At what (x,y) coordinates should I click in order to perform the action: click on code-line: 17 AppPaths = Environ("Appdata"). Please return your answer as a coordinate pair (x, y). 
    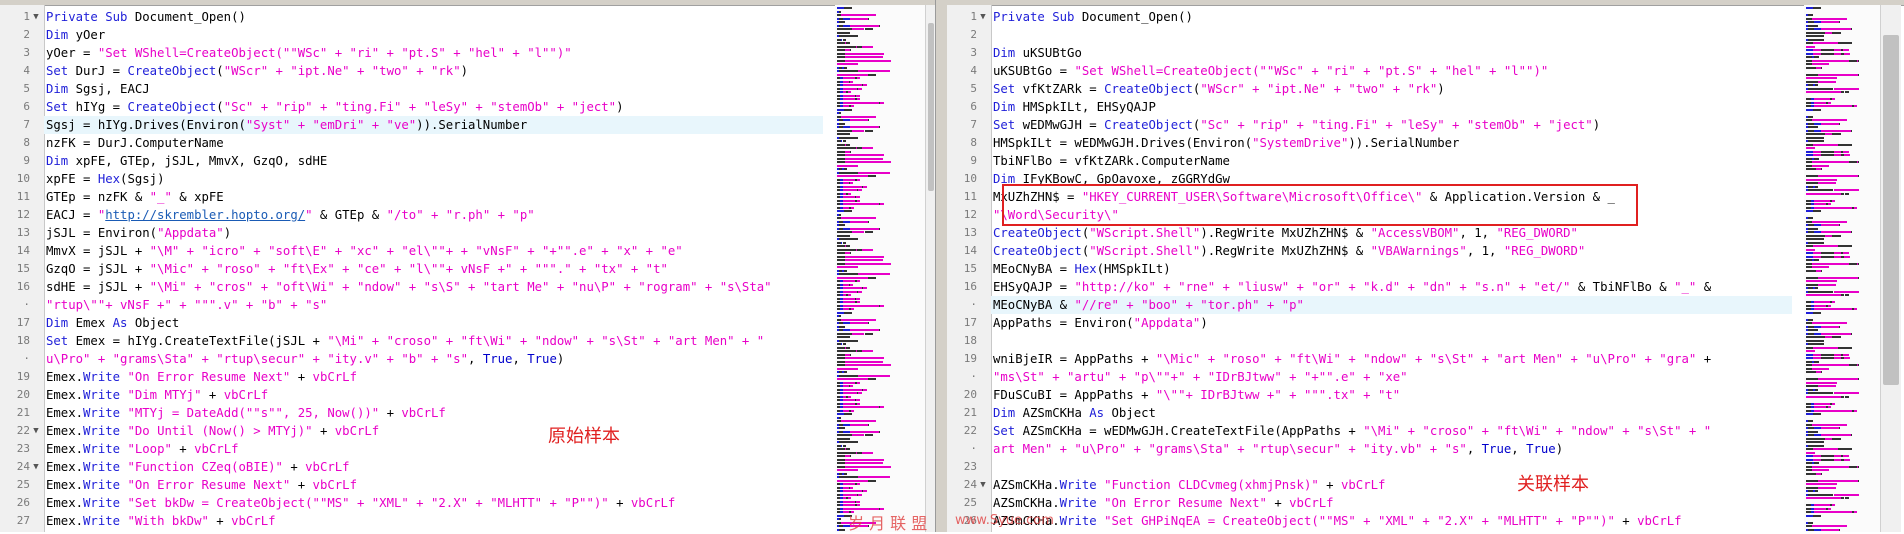
    Looking at the image, I should click on (1378, 323).